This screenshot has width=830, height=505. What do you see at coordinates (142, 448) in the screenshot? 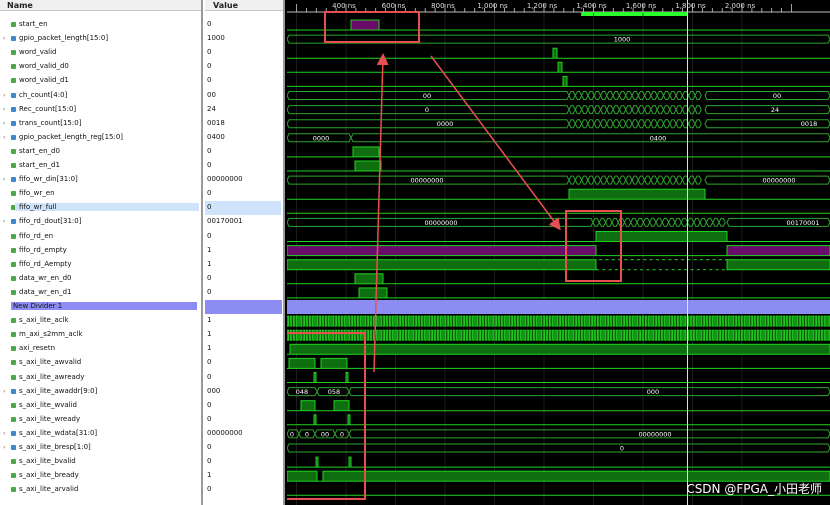
I see `signal-row: › s_axi_lite_bresp[1:0] 0` at bounding box center [142, 448].